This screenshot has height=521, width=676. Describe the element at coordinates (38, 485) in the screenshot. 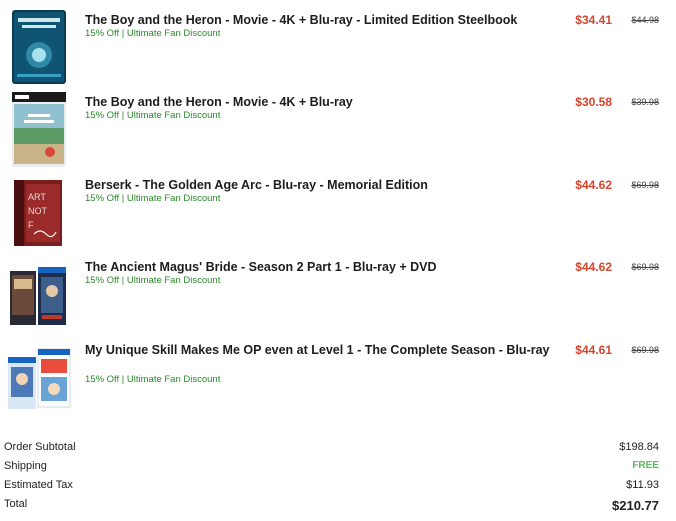

I see `tax-label: Estimated Tax` at that location.